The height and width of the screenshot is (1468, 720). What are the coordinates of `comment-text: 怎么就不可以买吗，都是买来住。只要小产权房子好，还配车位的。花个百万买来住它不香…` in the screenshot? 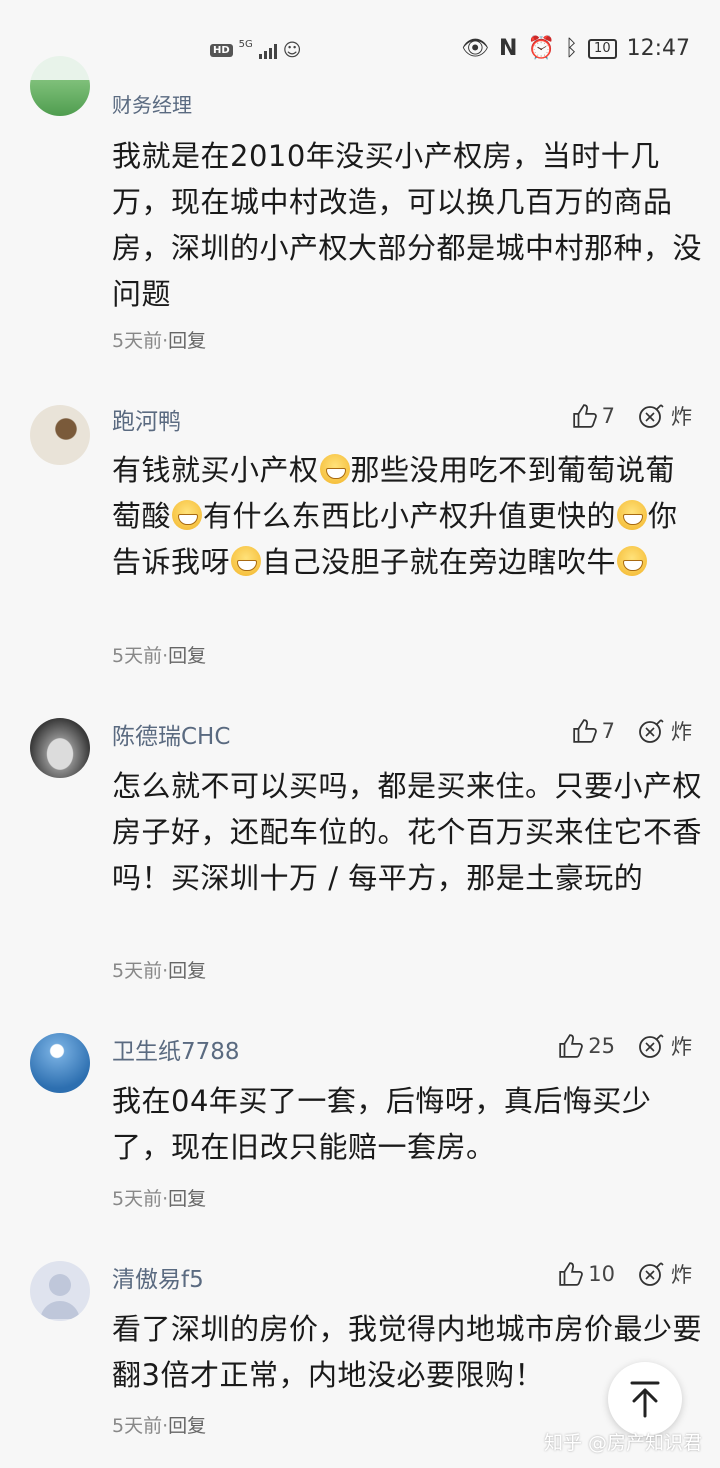 It's located at (407, 832).